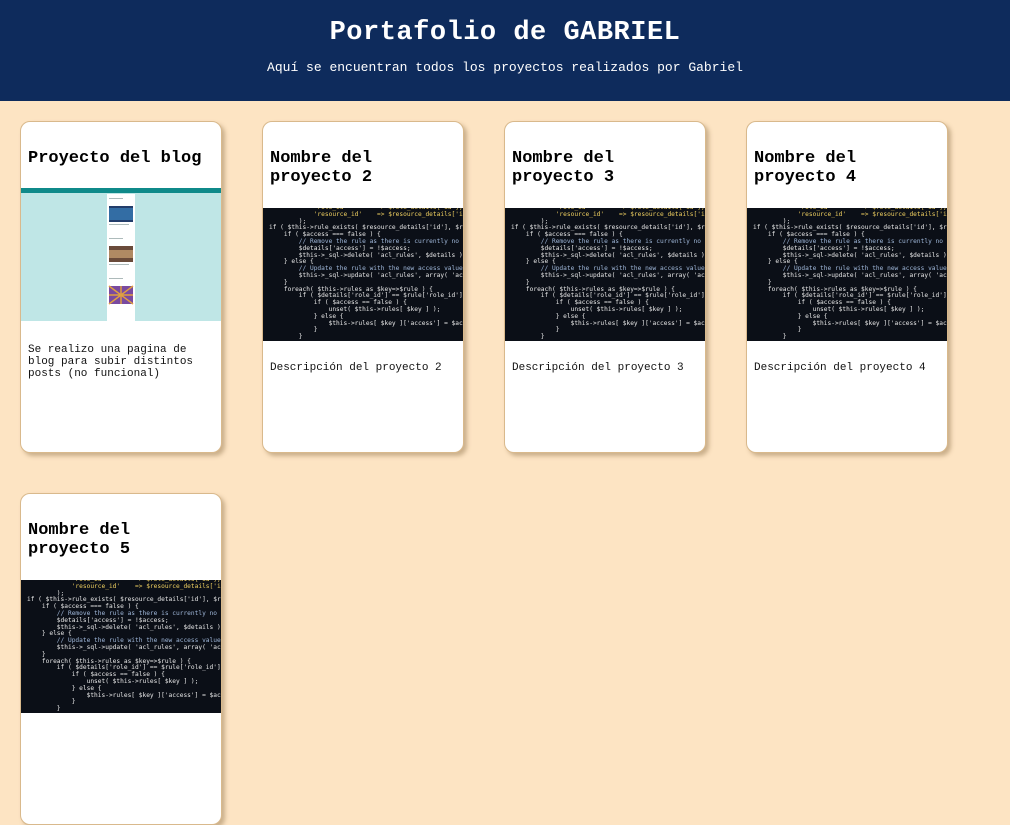 This screenshot has width=1010, height=825. Describe the element at coordinates (563, 168) in the screenshot. I see `project-title: Nombre del proyecto 3` at that location.